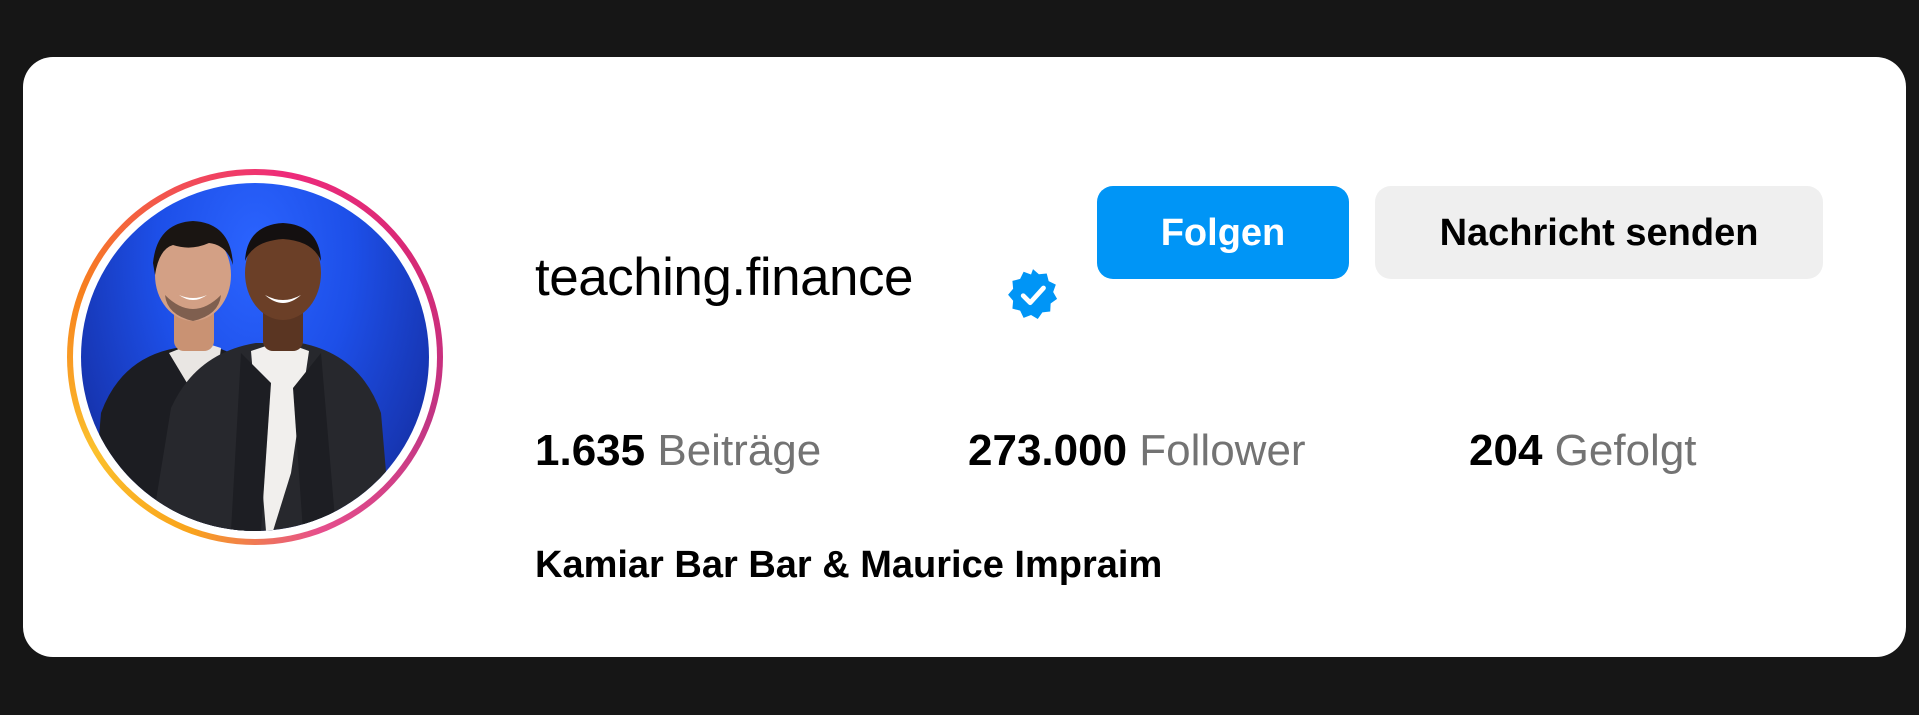  What do you see at coordinates (1599, 232) in the screenshot?
I see `message-button: Nachricht senden` at bounding box center [1599, 232].